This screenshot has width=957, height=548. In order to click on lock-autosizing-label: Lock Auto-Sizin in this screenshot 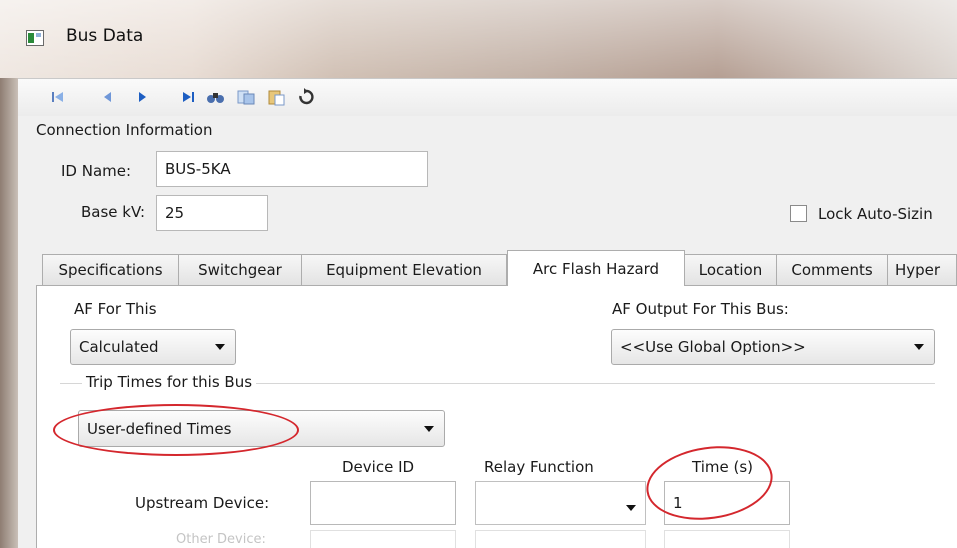, I will do `click(875, 214)`.